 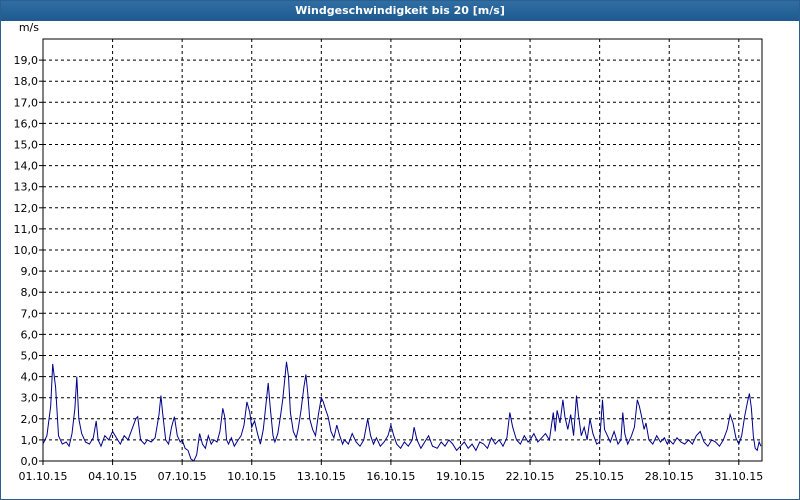 What do you see at coordinates (26, 145) in the screenshot?
I see `y-tick-label: 15,0` at bounding box center [26, 145].